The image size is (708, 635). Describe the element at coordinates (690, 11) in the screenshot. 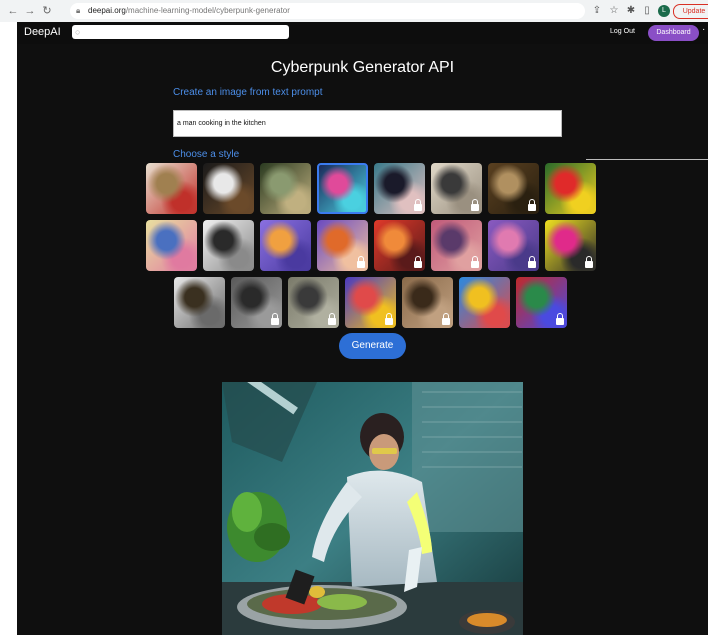

I see `update-button: Update` at that location.